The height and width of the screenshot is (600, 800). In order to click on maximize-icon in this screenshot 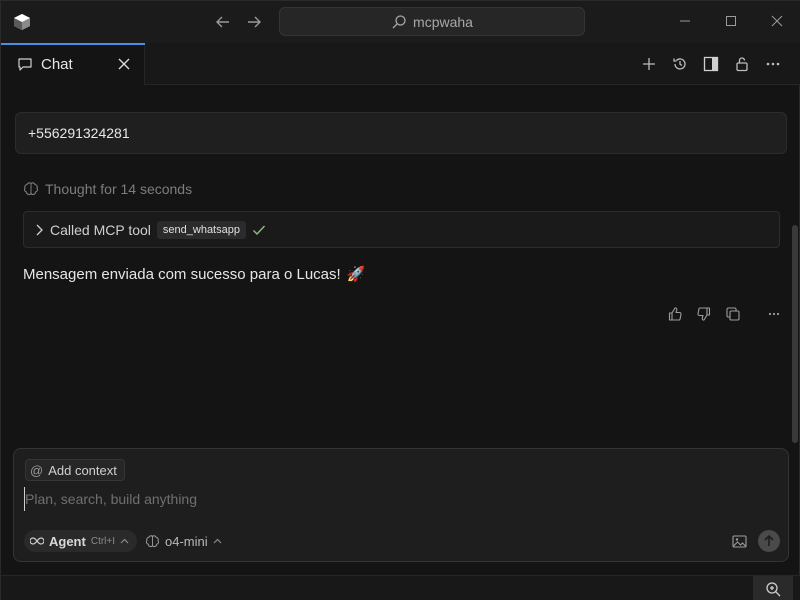, I will do `click(731, 21)`.